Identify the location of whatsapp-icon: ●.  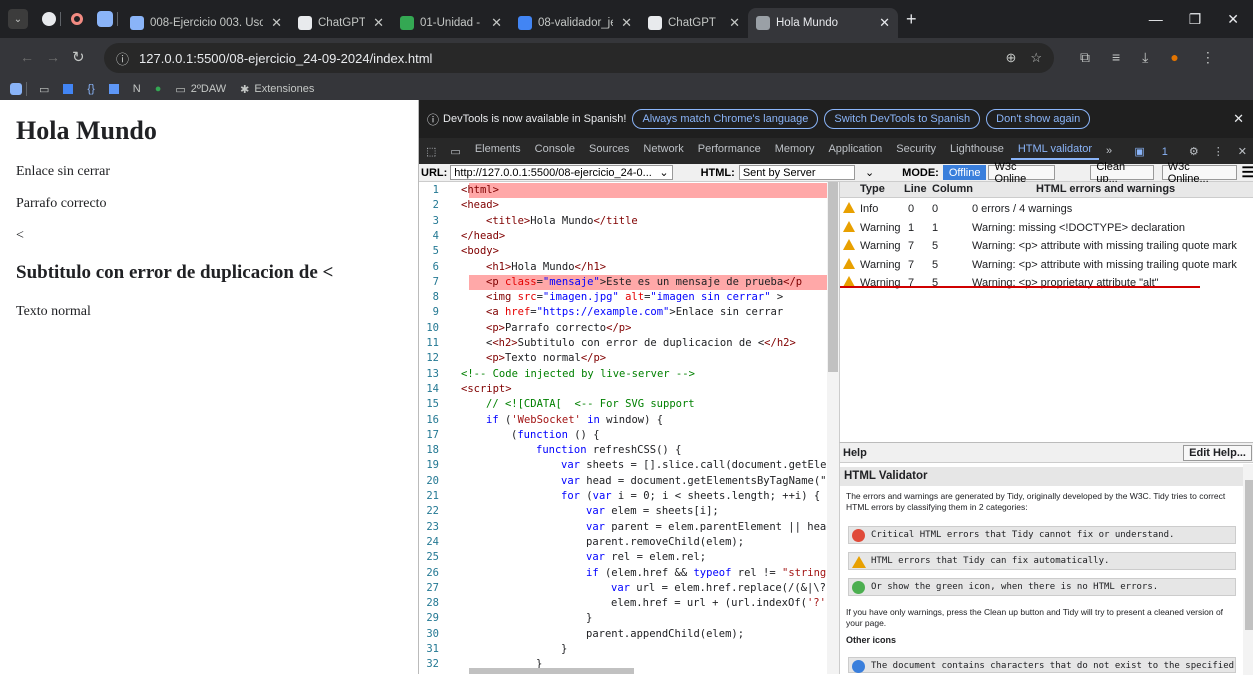
(158, 89).